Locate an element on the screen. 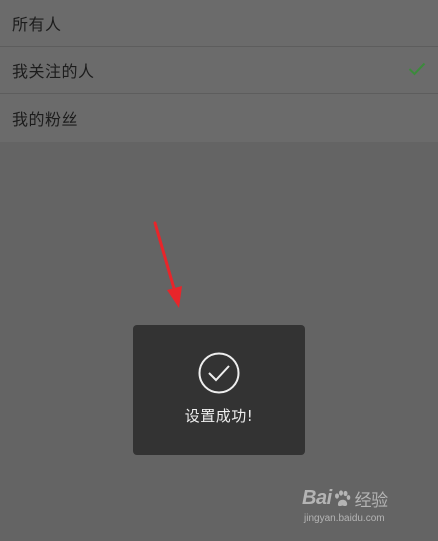 The width and height of the screenshot is (438, 541). option-followed: 我关注的人 is located at coordinates (219, 70).